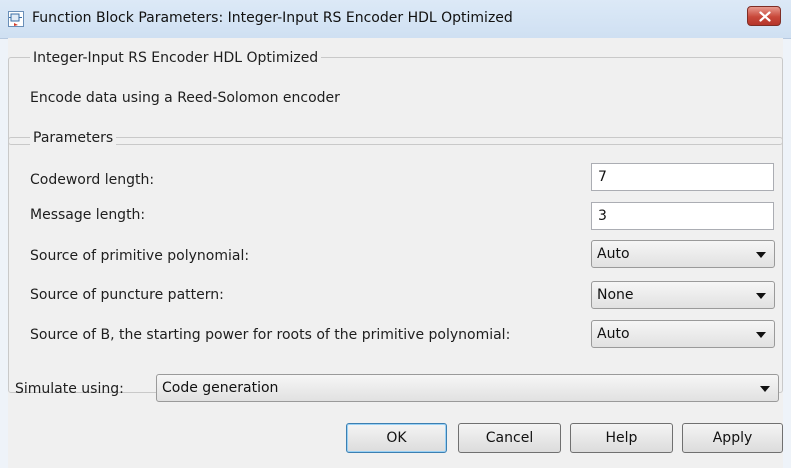  Describe the element at coordinates (764, 16) in the screenshot. I see `close-button` at that location.